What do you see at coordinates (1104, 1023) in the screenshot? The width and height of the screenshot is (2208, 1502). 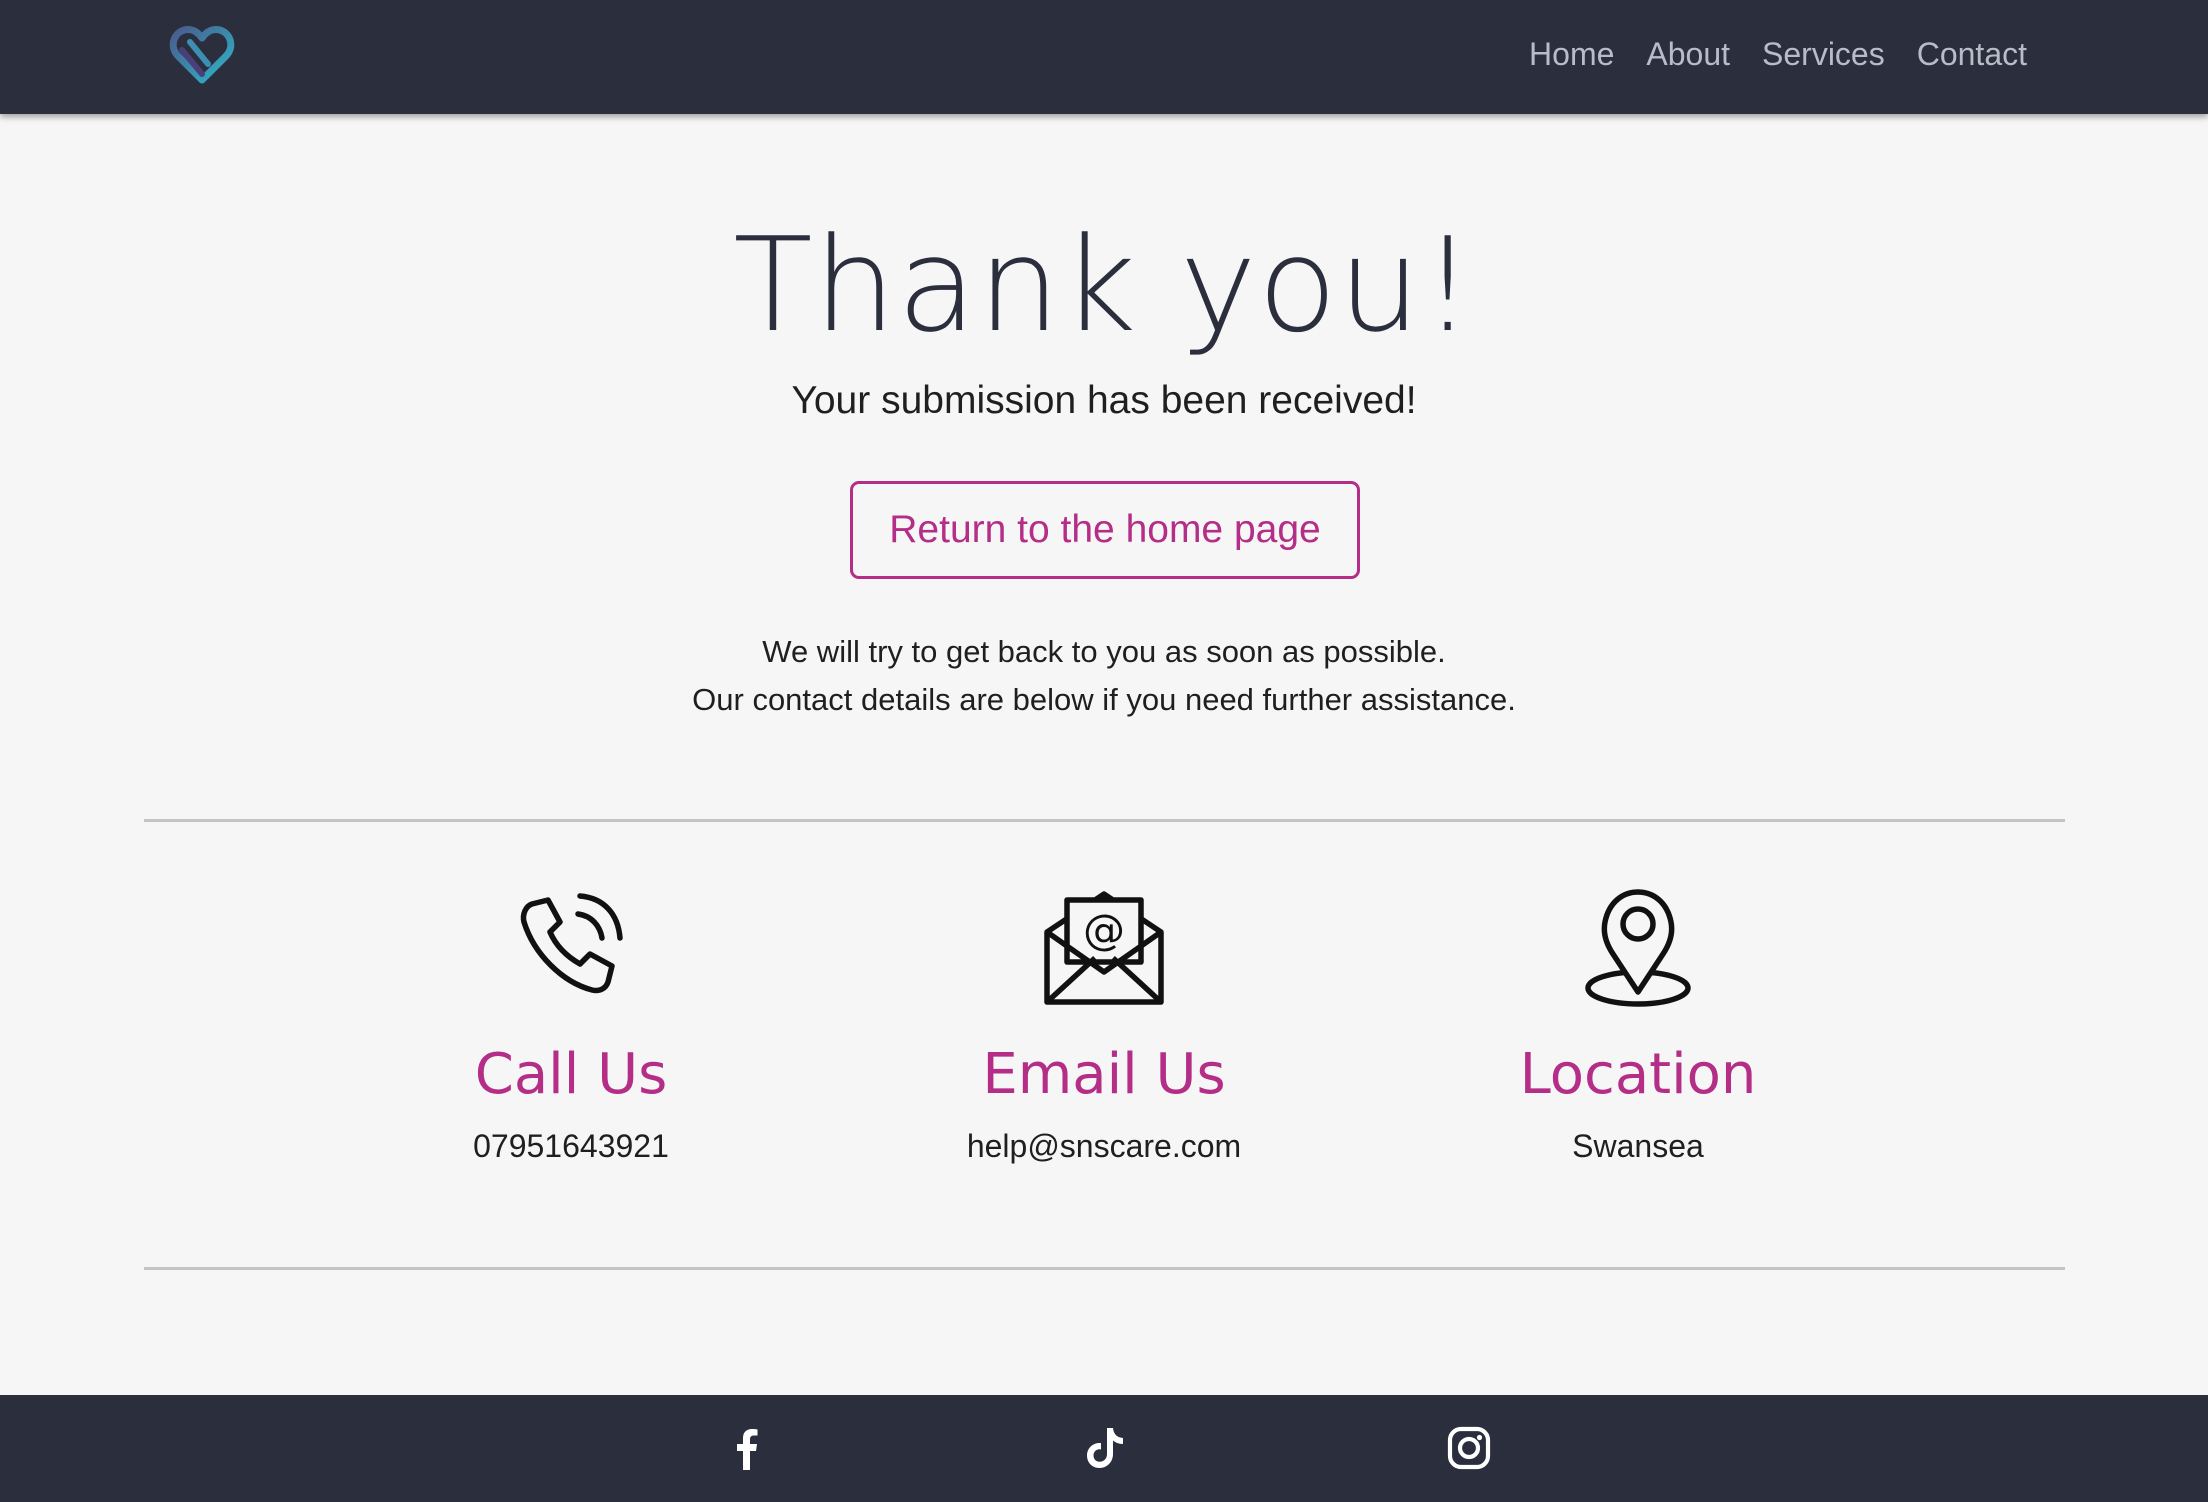 I see `contact-email: @ Email Us help@snscare.com` at bounding box center [1104, 1023].